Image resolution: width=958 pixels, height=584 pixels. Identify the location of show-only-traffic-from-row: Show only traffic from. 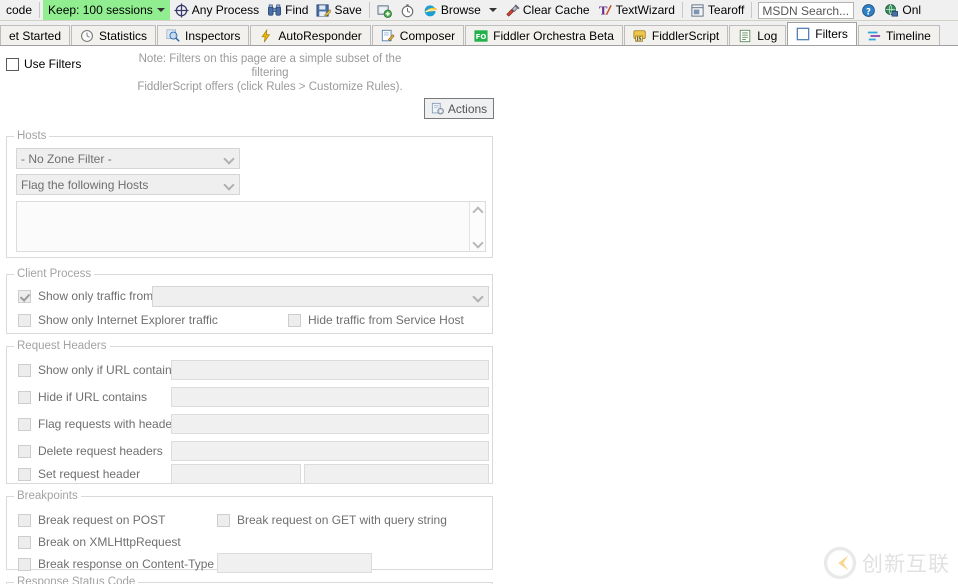
(85, 296).